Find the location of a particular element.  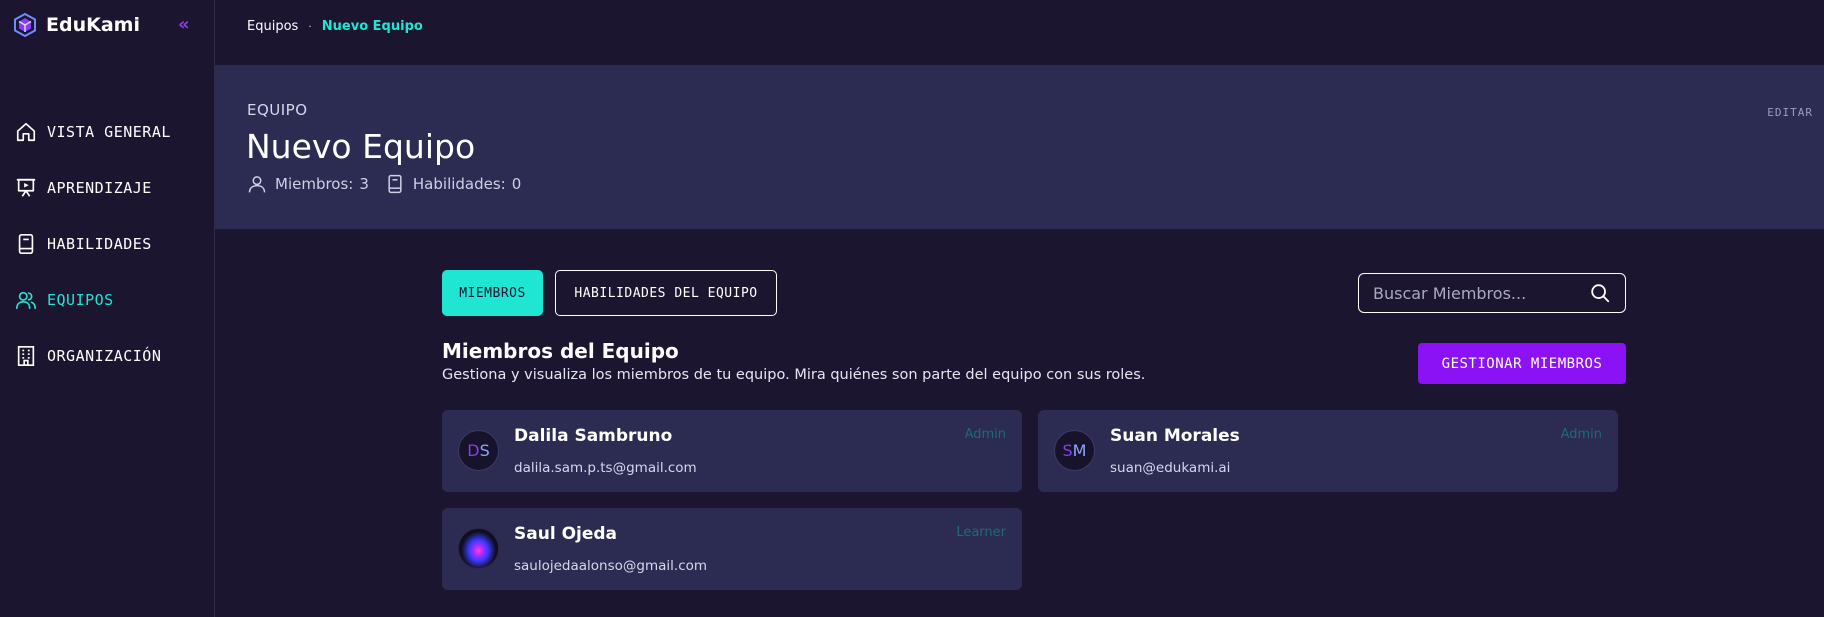

avatar: DS is located at coordinates (478, 450).